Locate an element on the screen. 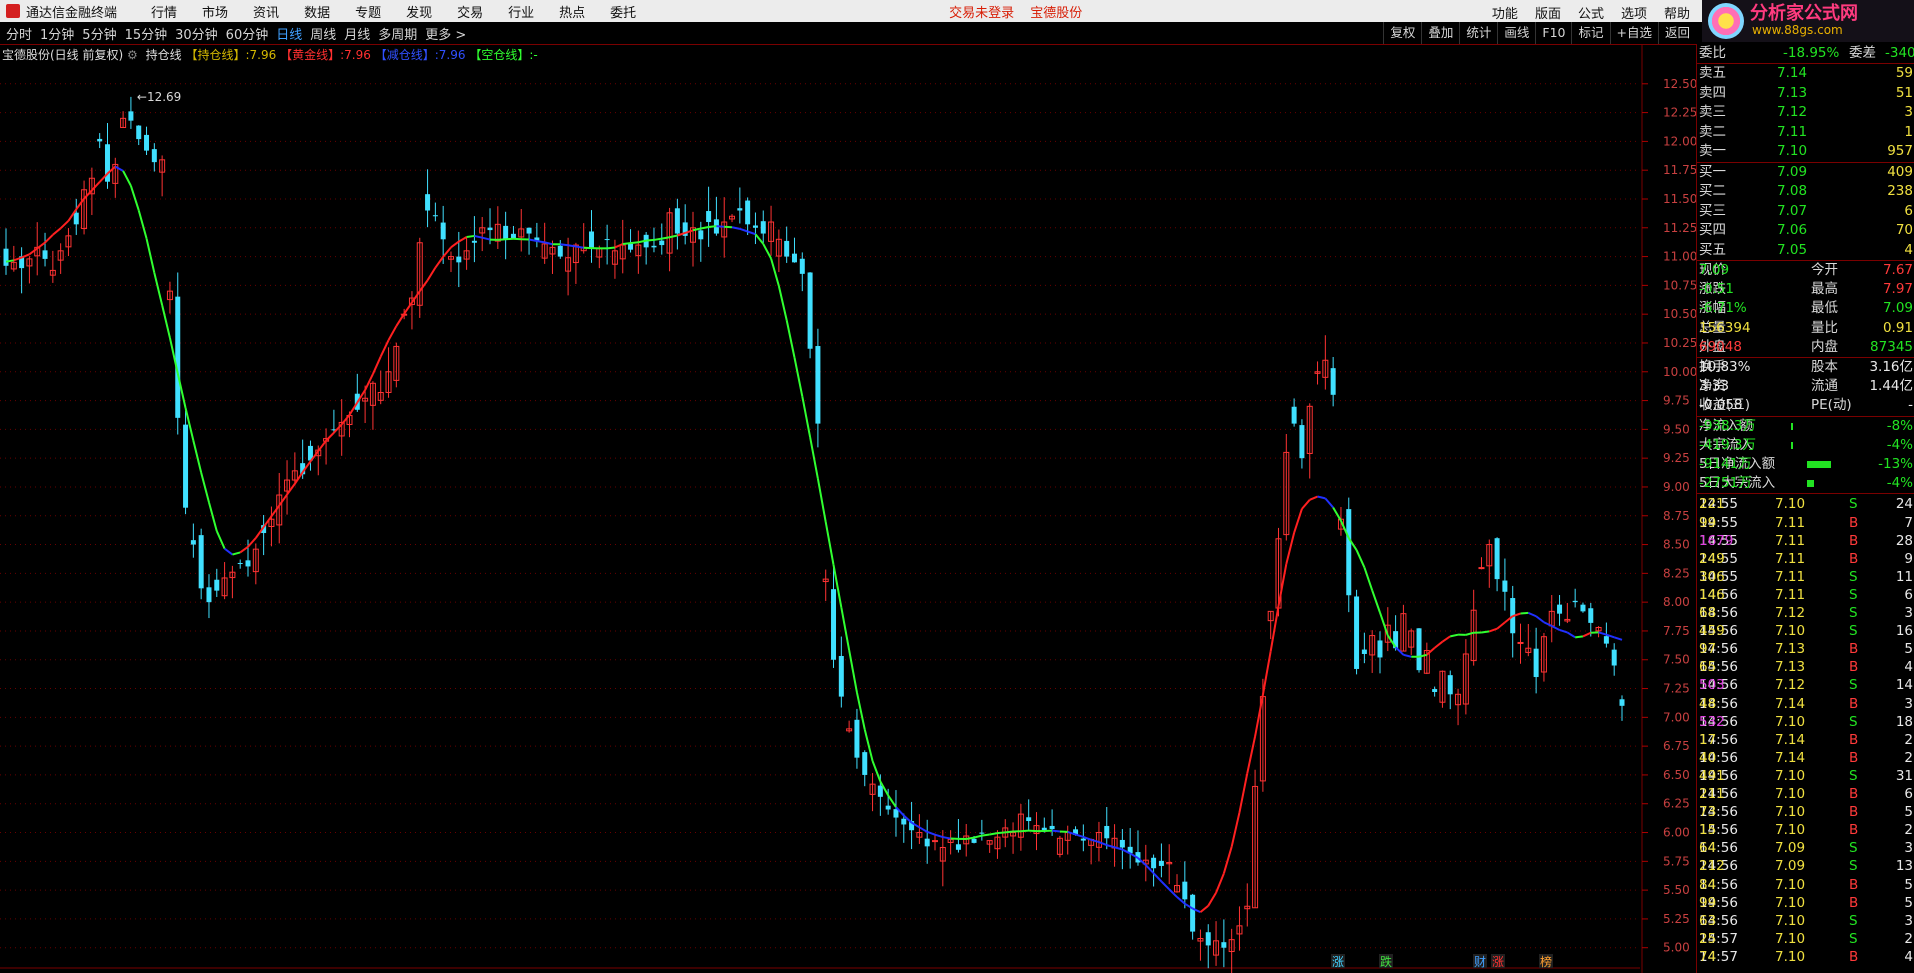 The width and height of the screenshot is (1914, 973). tick-row: 14:56 7.10 15 B 2 is located at coordinates (1806, 830).